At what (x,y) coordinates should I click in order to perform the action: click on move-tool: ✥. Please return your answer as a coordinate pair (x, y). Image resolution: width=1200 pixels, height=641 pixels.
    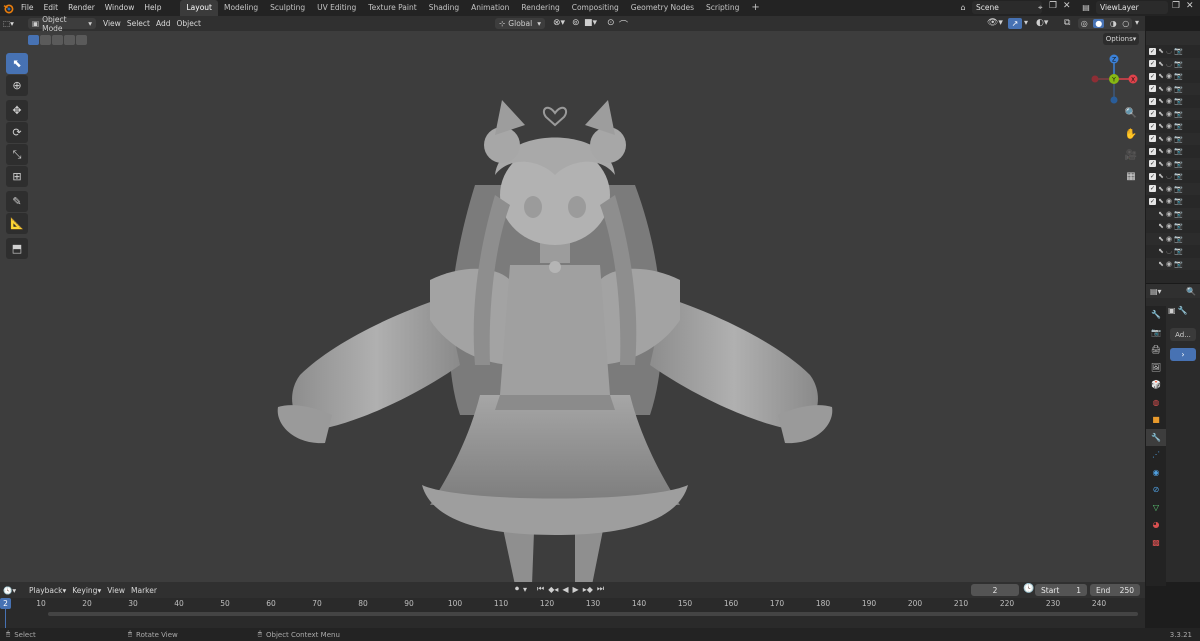
    Looking at the image, I should click on (17, 110).